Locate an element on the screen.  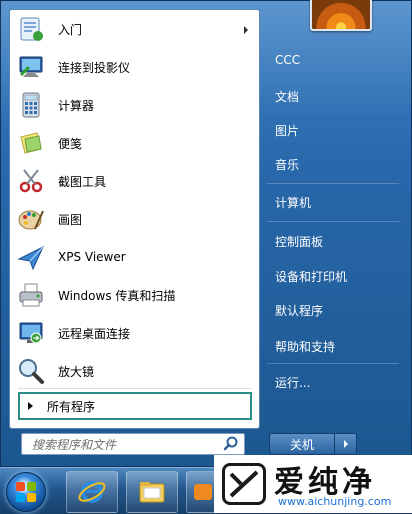
paint-icon is located at coordinates (31, 219).